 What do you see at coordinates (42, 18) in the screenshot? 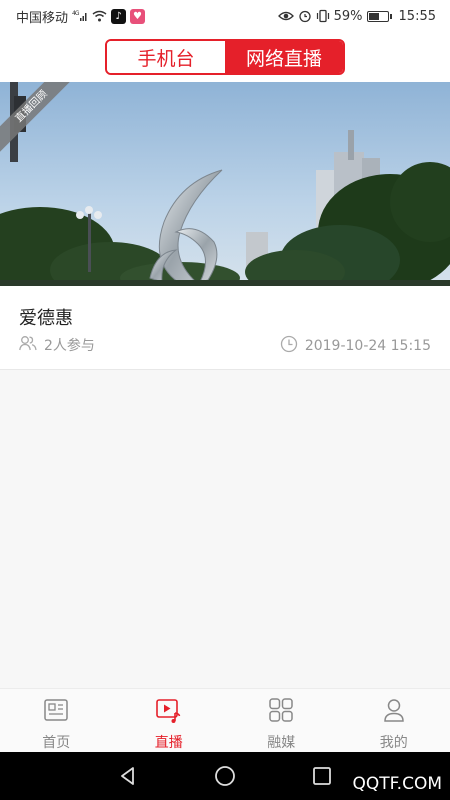
I see `carrier-label: 中国移动` at bounding box center [42, 18].